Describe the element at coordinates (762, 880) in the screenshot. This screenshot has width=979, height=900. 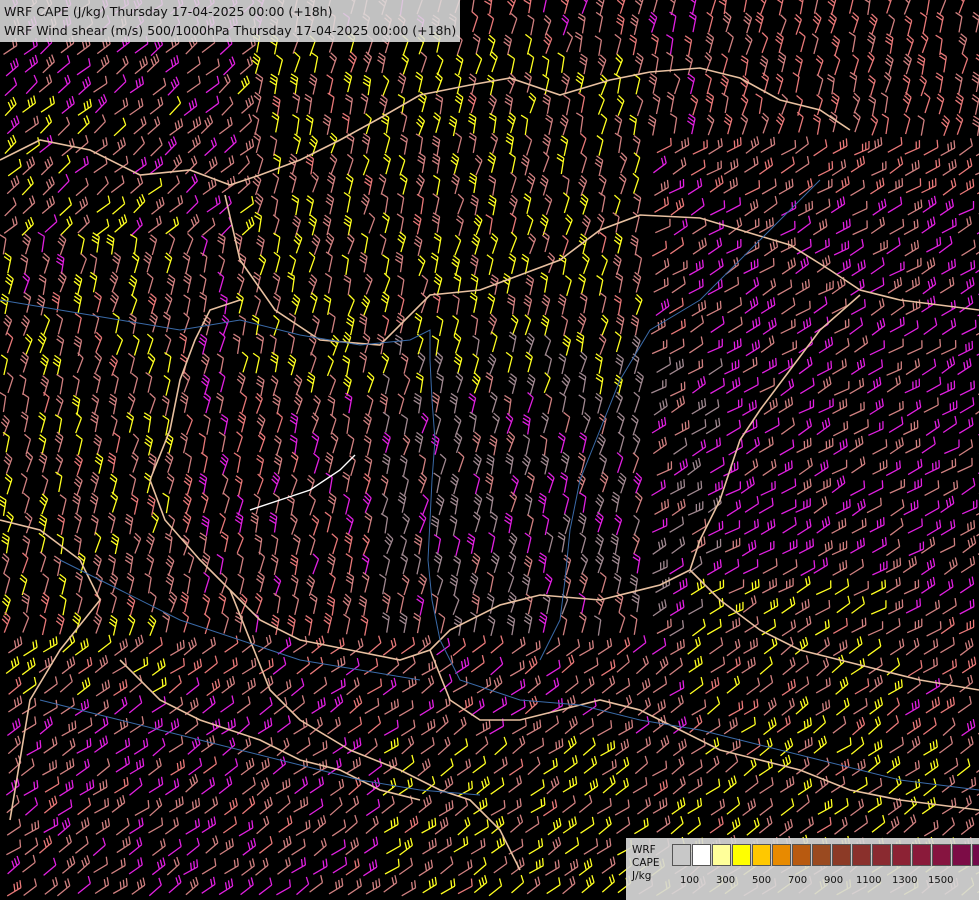
I see `legend-tick-500: 500` at that location.